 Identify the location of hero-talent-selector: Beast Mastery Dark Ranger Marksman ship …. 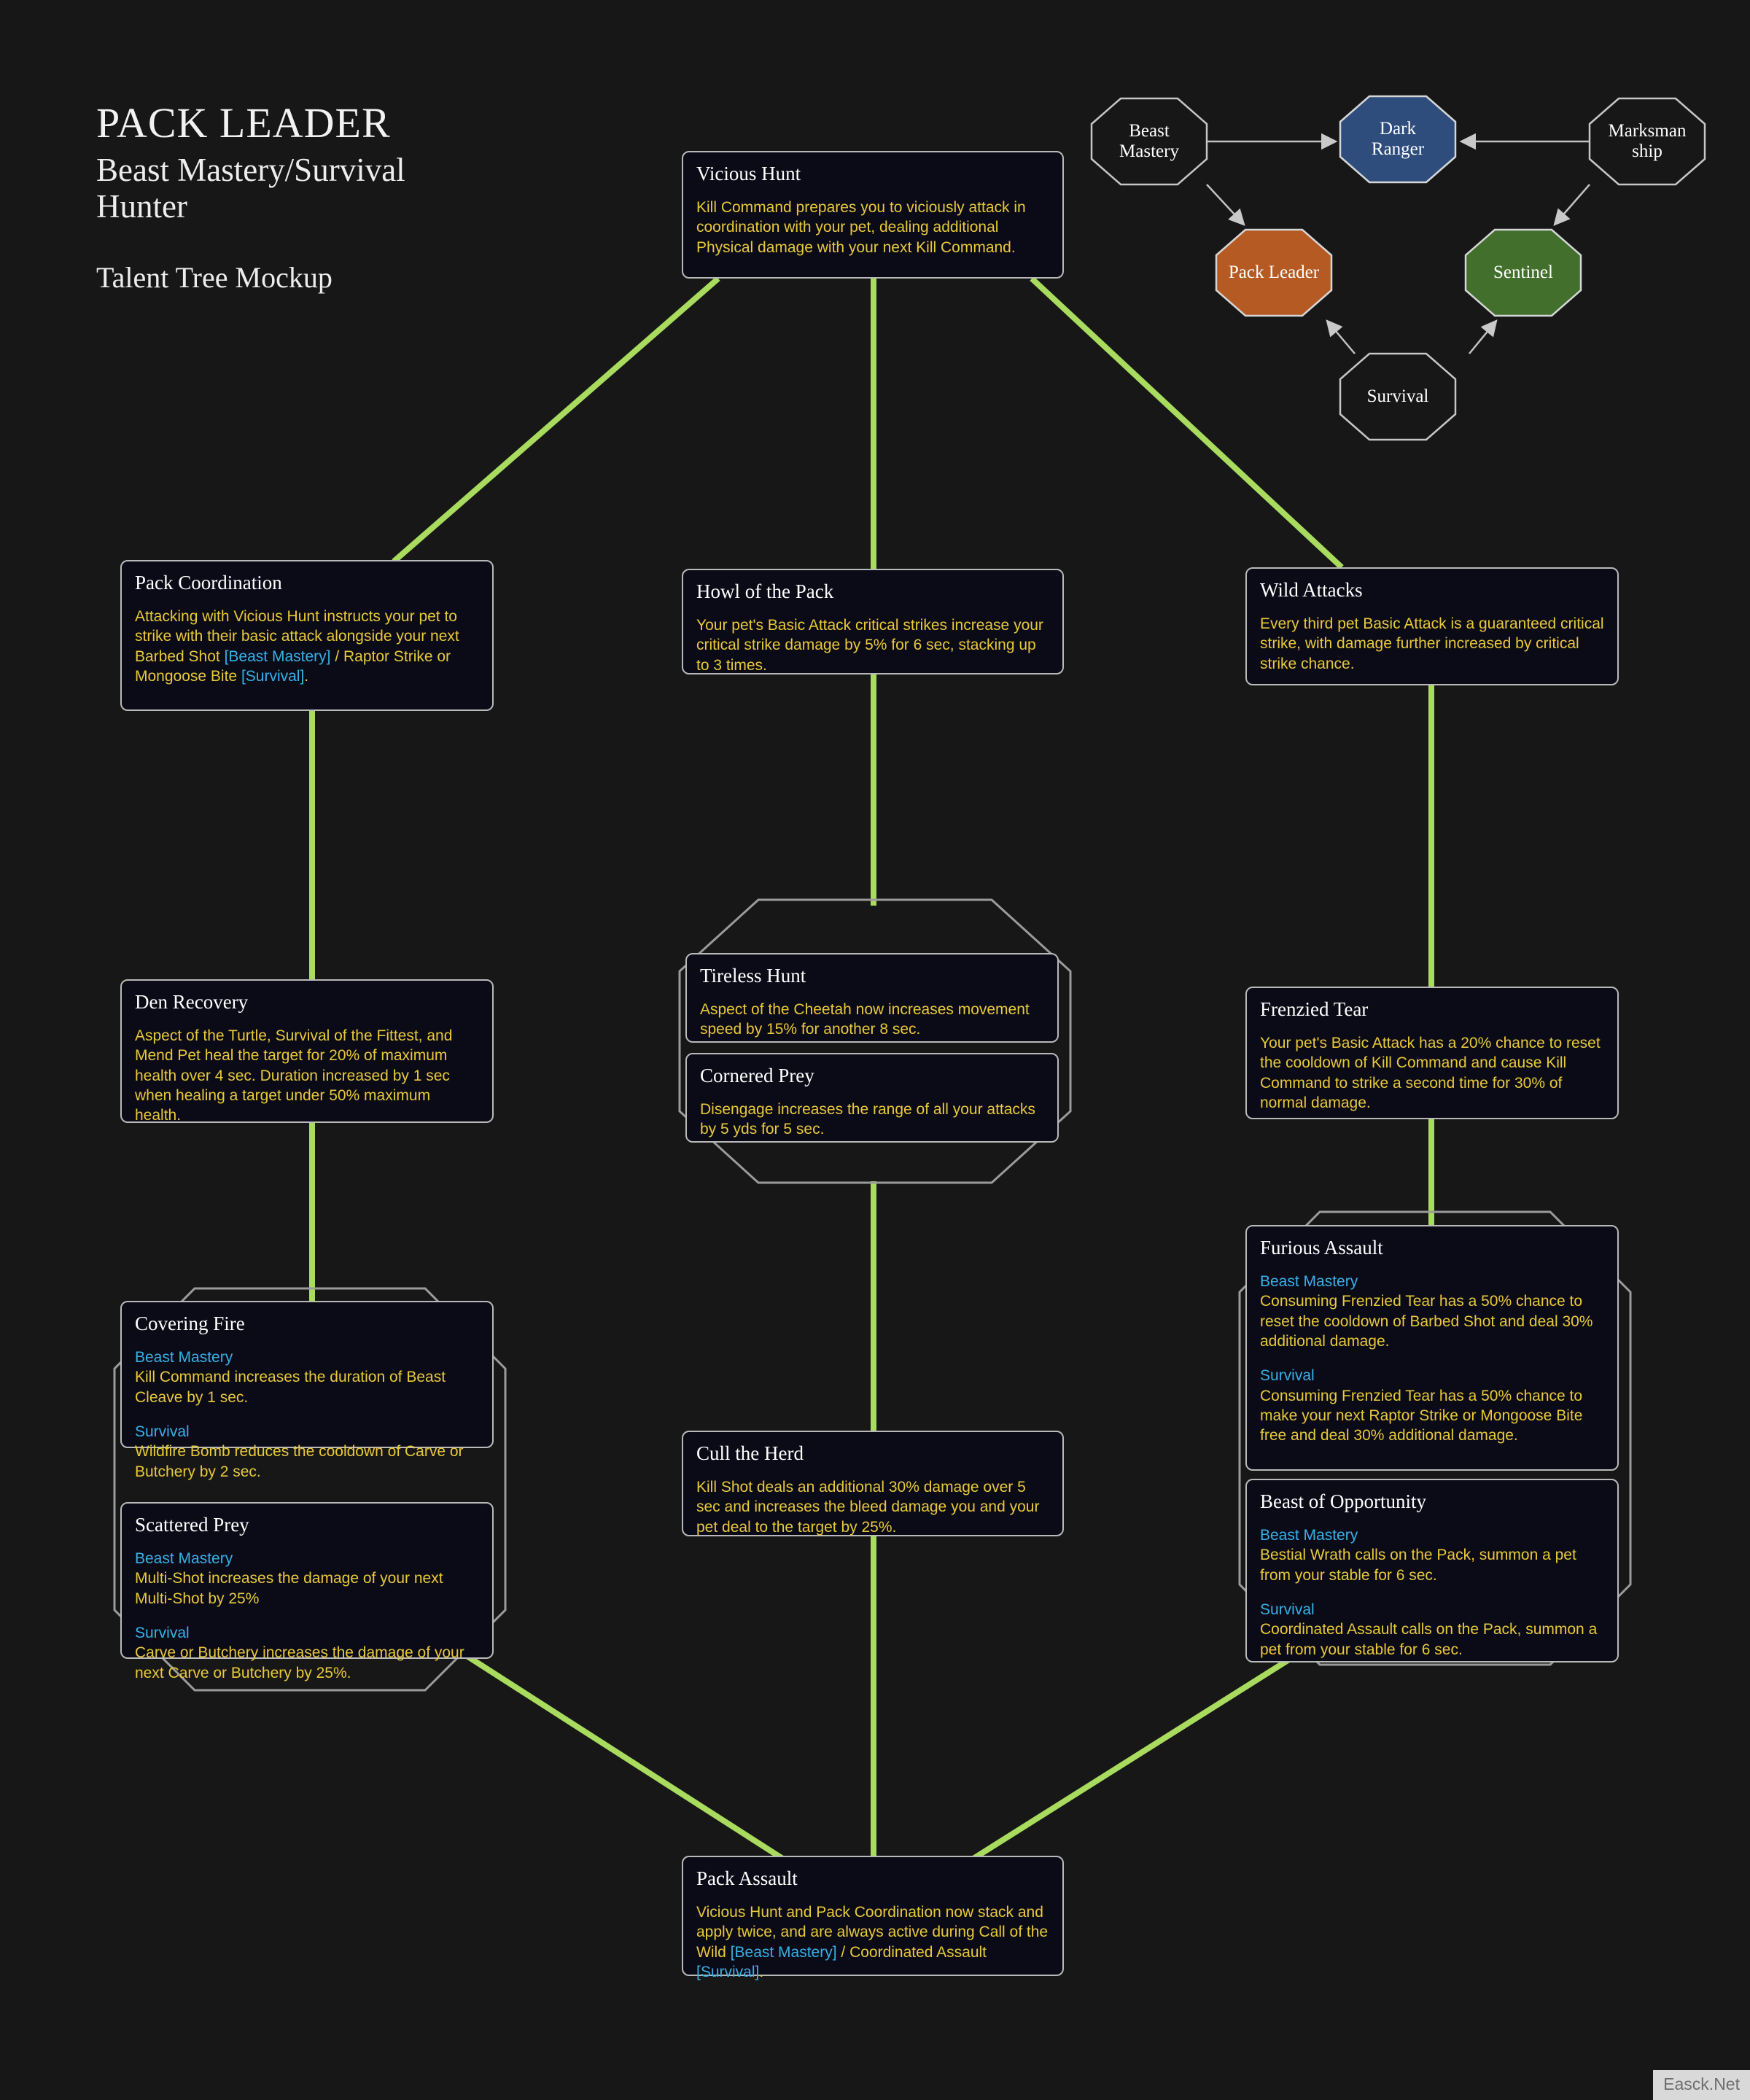
(1407, 269).